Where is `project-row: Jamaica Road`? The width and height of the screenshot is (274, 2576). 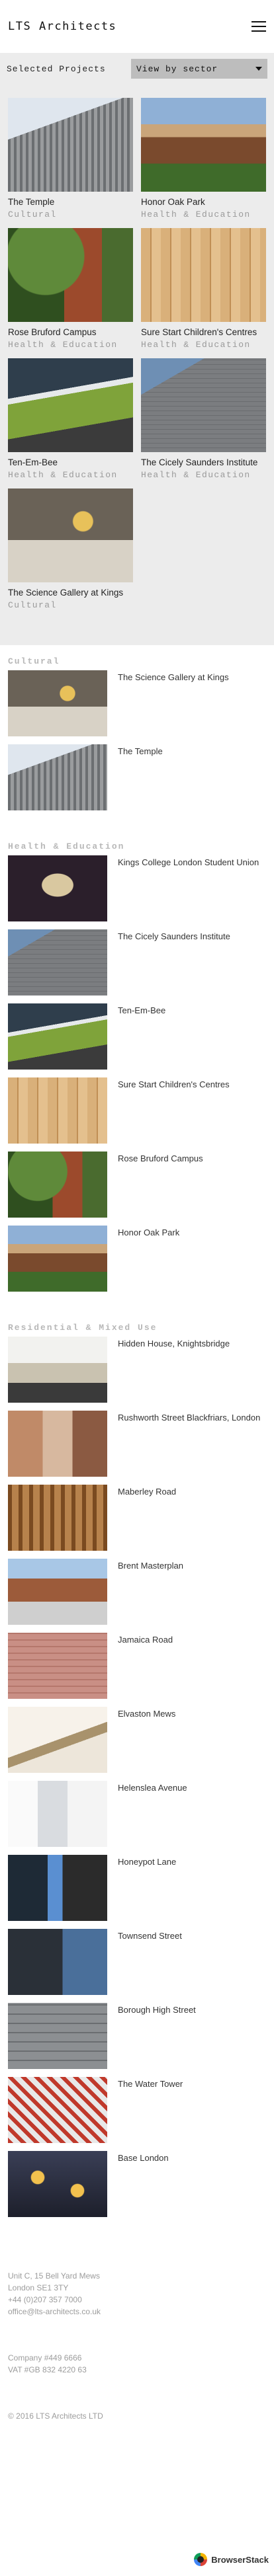
project-row: Jamaica Road is located at coordinates (137, 1670).